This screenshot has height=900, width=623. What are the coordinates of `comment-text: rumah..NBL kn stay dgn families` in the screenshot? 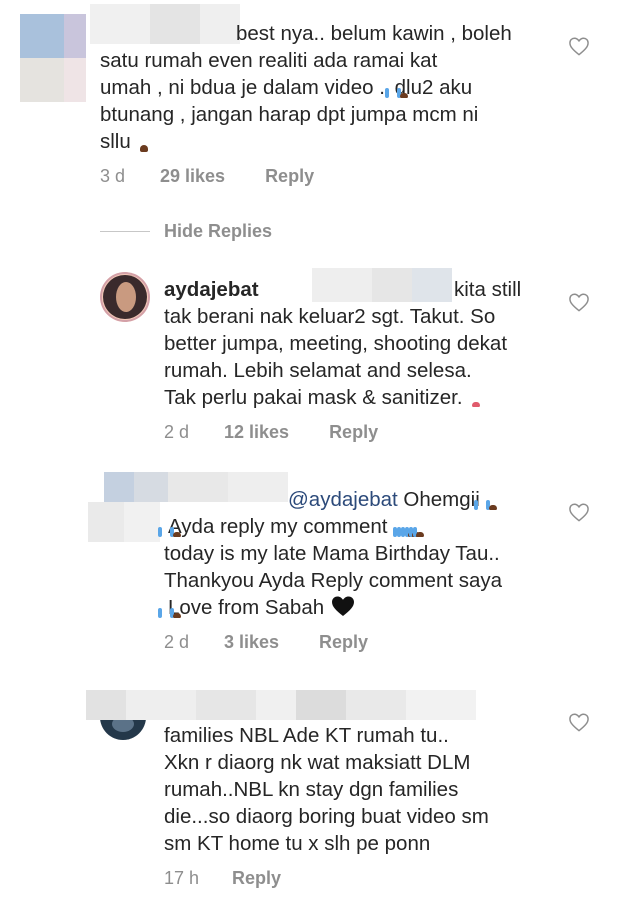 It's located at (311, 789).